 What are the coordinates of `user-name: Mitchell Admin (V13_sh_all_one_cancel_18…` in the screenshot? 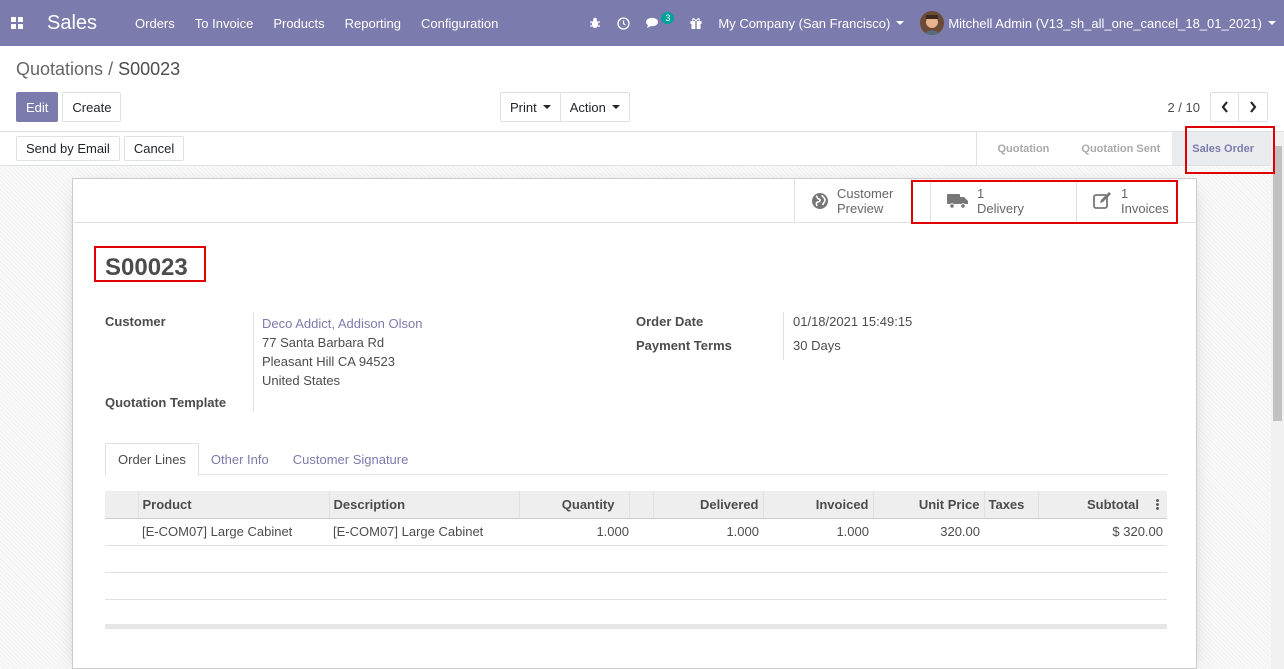 It's located at (1105, 23).